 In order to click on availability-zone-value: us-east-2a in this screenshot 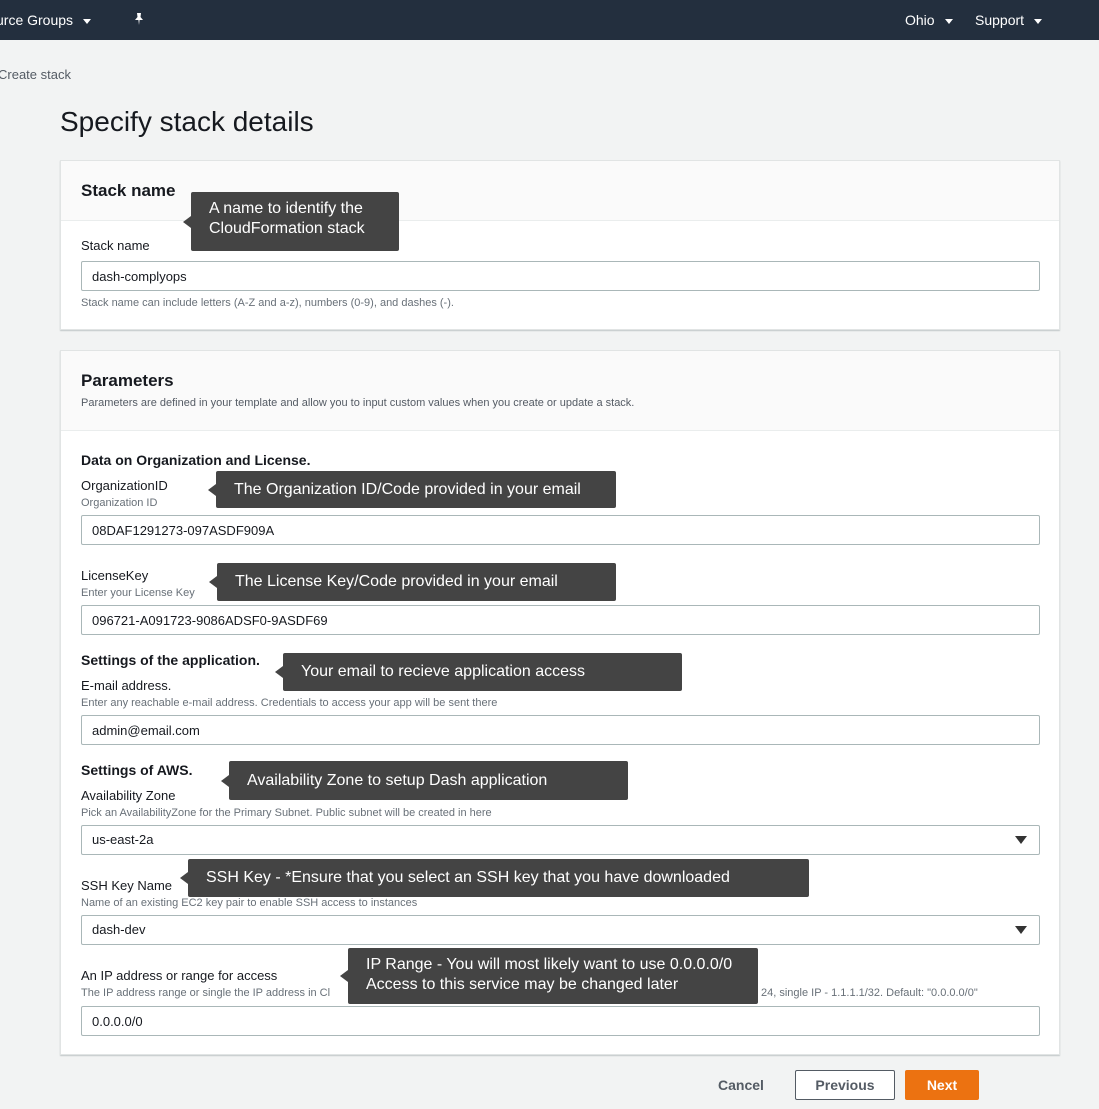, I will do `click(123, 839)`.